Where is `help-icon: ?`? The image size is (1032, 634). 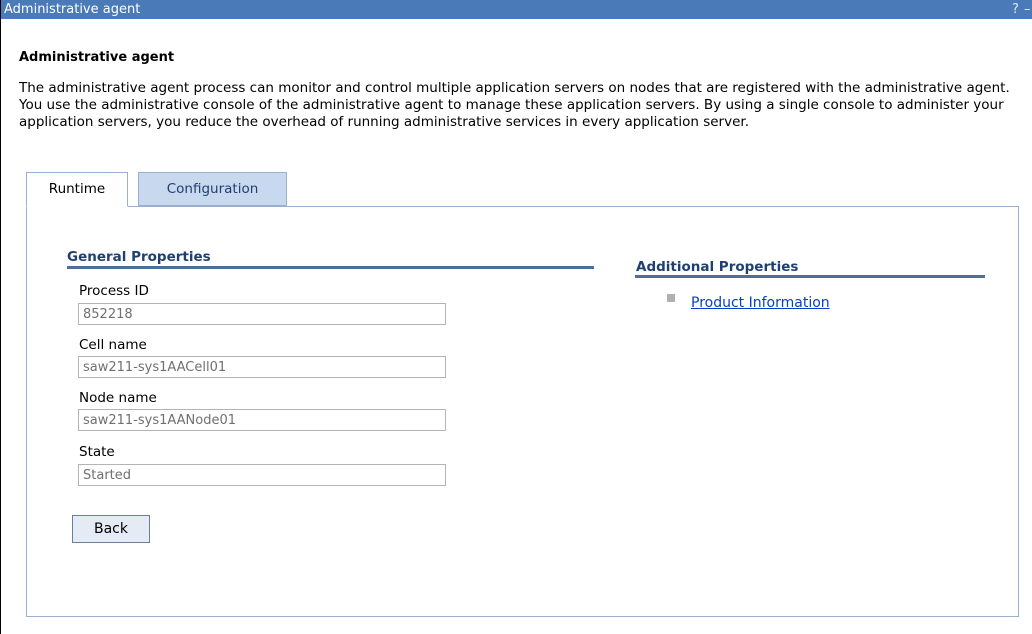 help-icon: ? is located at coordinates (1015, 9).